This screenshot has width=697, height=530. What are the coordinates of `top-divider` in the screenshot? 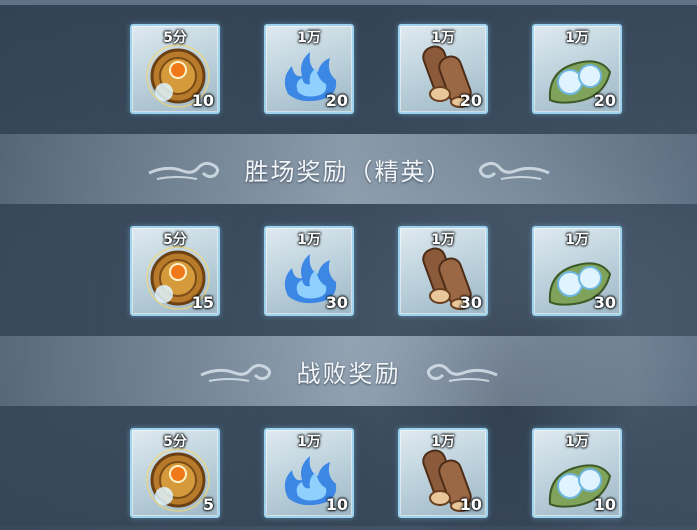 It's located at (348, 2).